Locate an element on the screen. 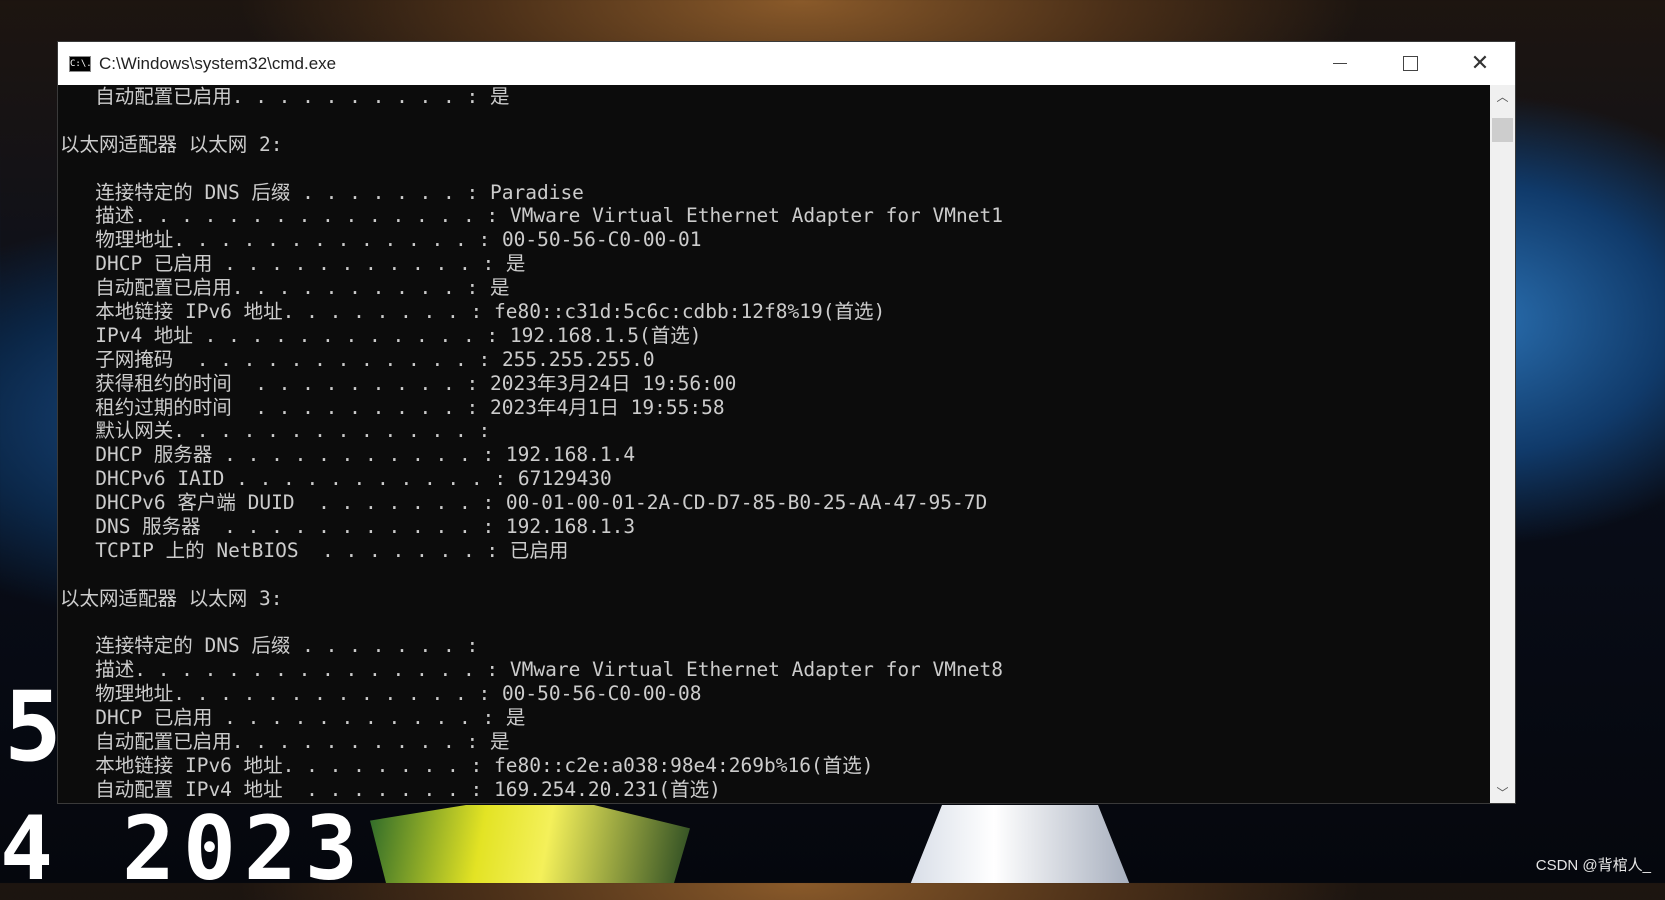 The width and height of the screenshot is (1665, 900). title-bar: C:\. C:\Windows\system32\cmd.exe ✕ is located at coordinates (786, 63).